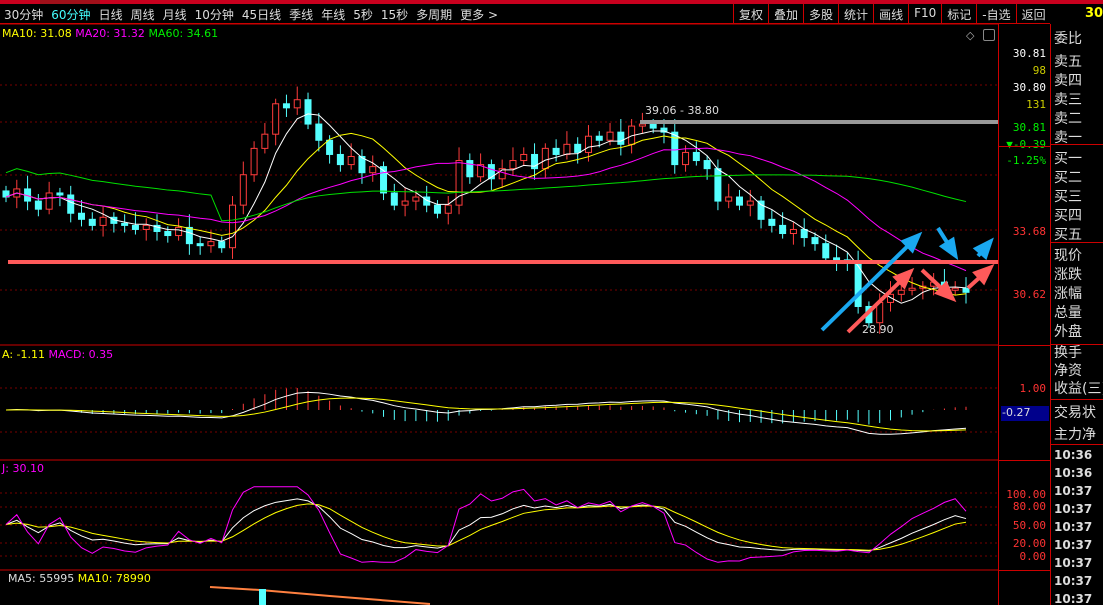  I want to click on macd-current-value: -0.27, so click(1025, 413).